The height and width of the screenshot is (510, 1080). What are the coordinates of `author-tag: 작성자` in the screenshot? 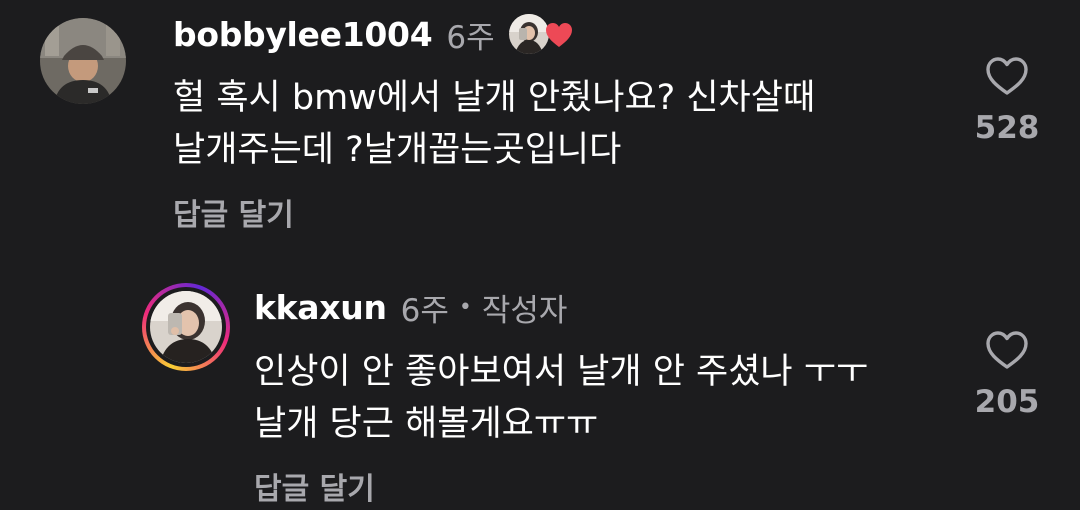 It's located at (524, 310).